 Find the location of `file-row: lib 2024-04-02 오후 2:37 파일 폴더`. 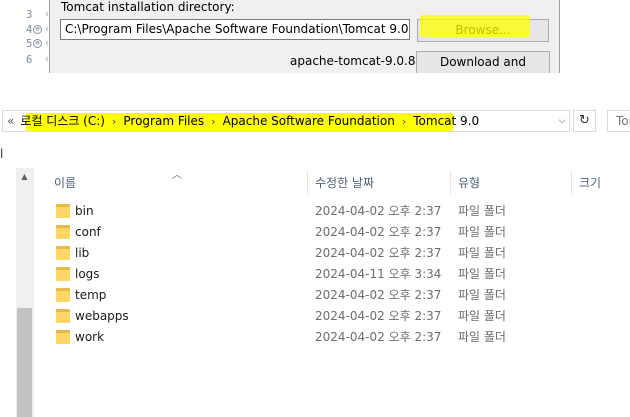

file-row: lib 2024-04-02 오후 2:37 파일 폴더 is located at coordinates (332, 253).